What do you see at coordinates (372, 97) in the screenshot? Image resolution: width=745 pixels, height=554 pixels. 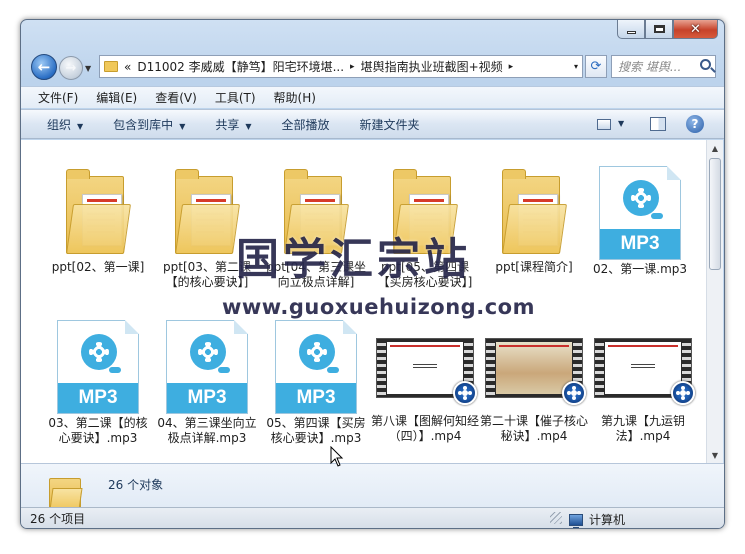 I see `menu-bar: 文件(F) 编辑(E) 查看(V) 工具(T) 帮助(H)` at bounding box center [372, 97].